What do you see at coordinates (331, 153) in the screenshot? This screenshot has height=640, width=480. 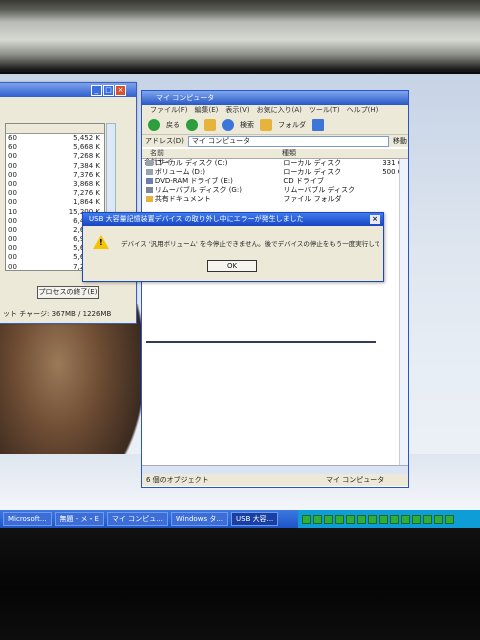 I see `column-type: 種類` at bounding box center [331, 153].